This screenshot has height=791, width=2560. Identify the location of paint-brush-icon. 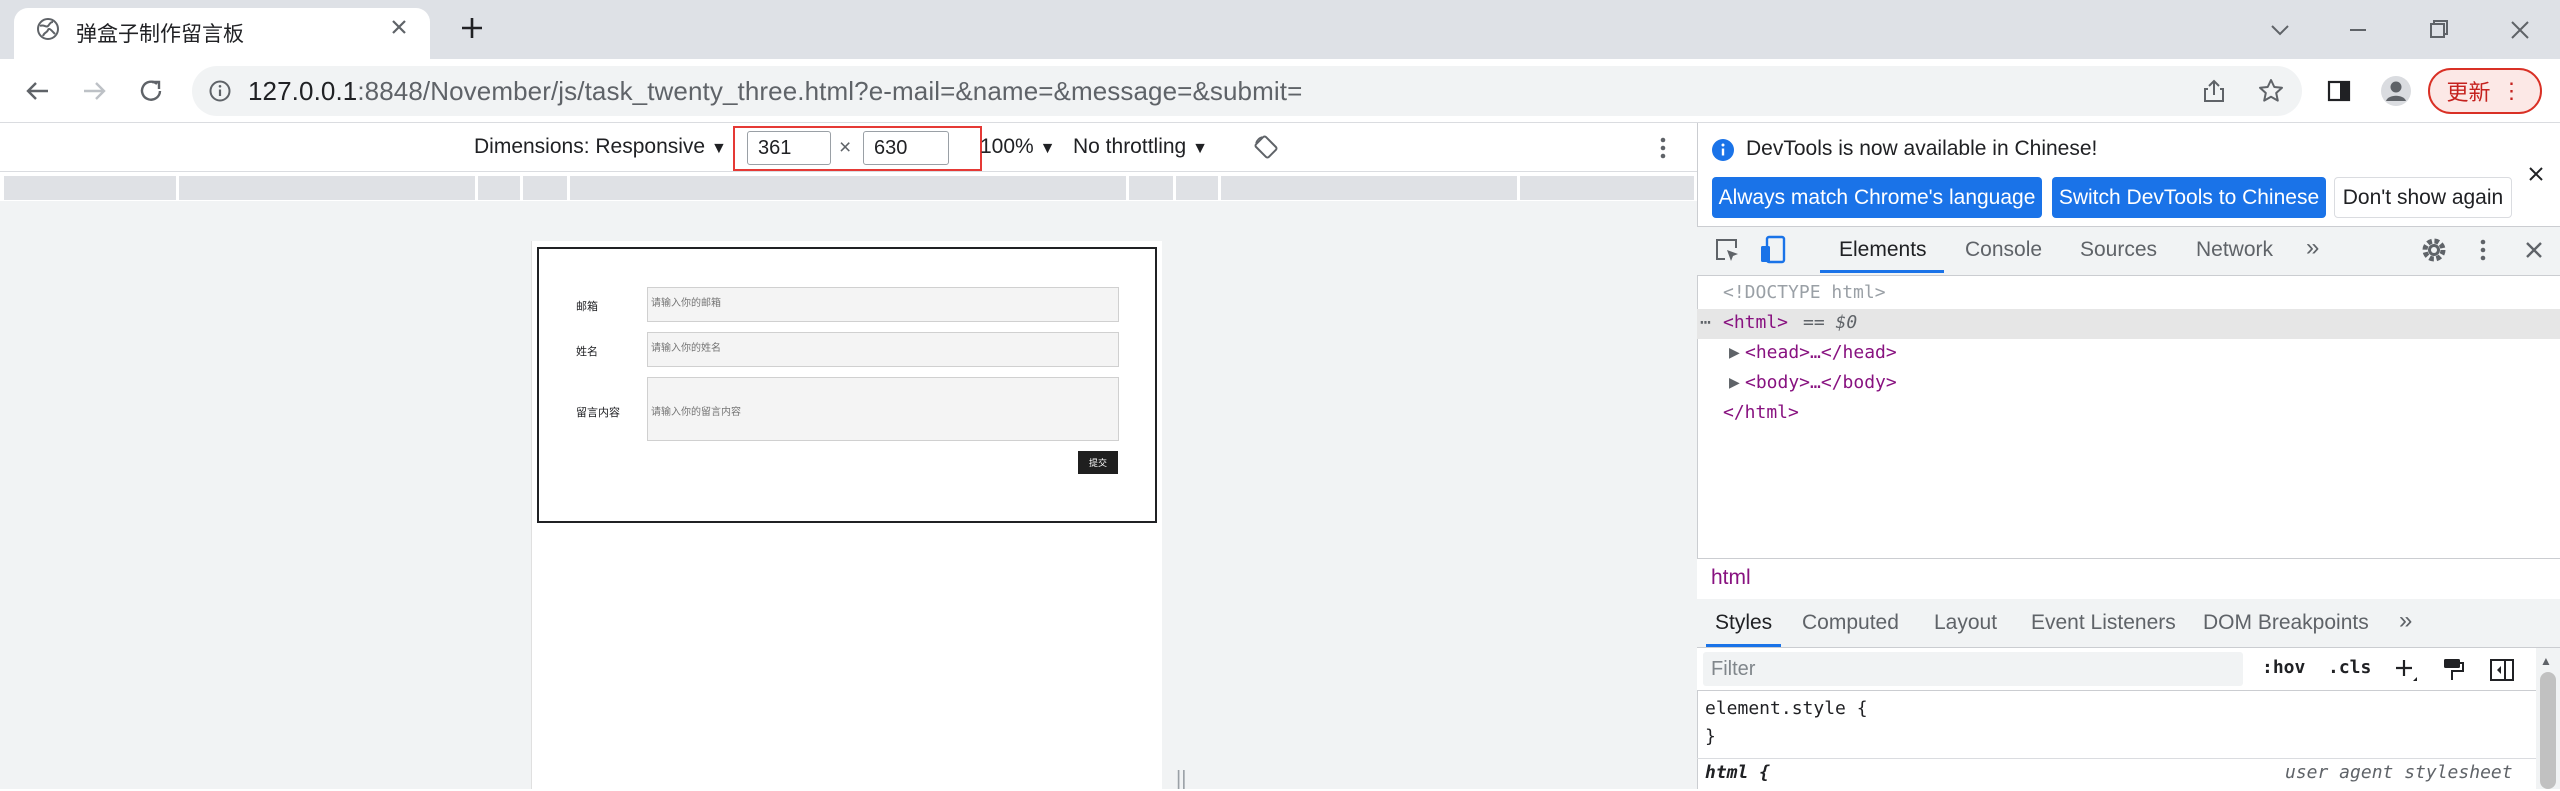
(2453, 669).